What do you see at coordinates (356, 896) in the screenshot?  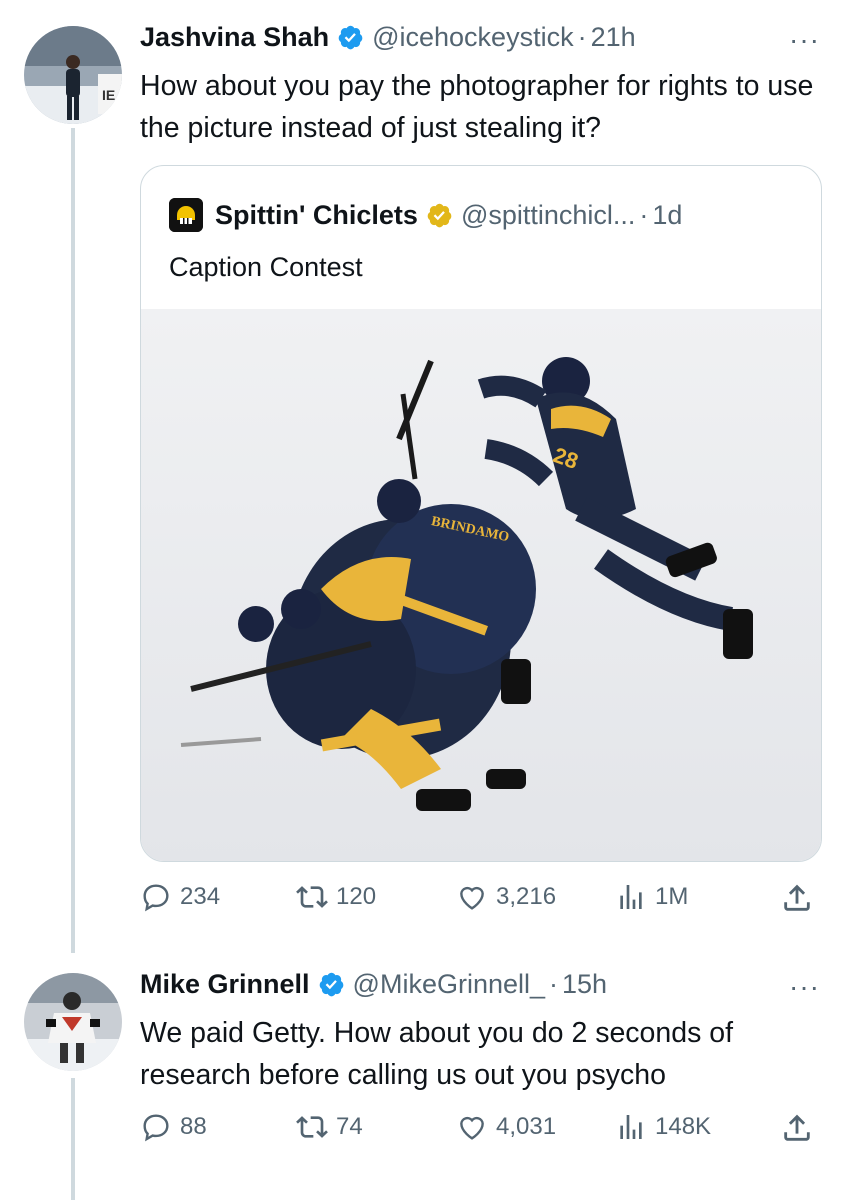 I see `repost-count: 120` at bounding box center [356, 896].